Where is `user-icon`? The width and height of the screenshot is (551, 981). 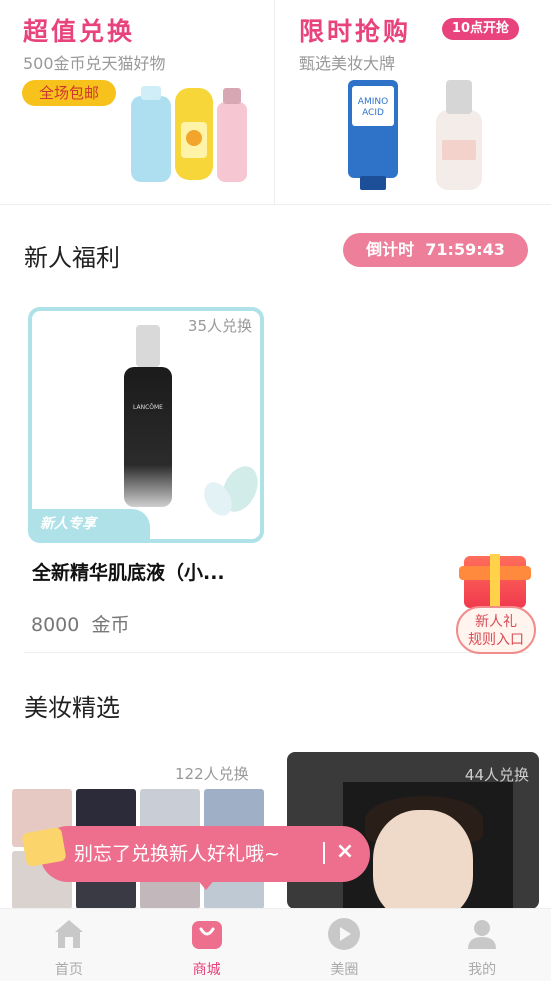 user-icon is located at coordinates (482, 934).